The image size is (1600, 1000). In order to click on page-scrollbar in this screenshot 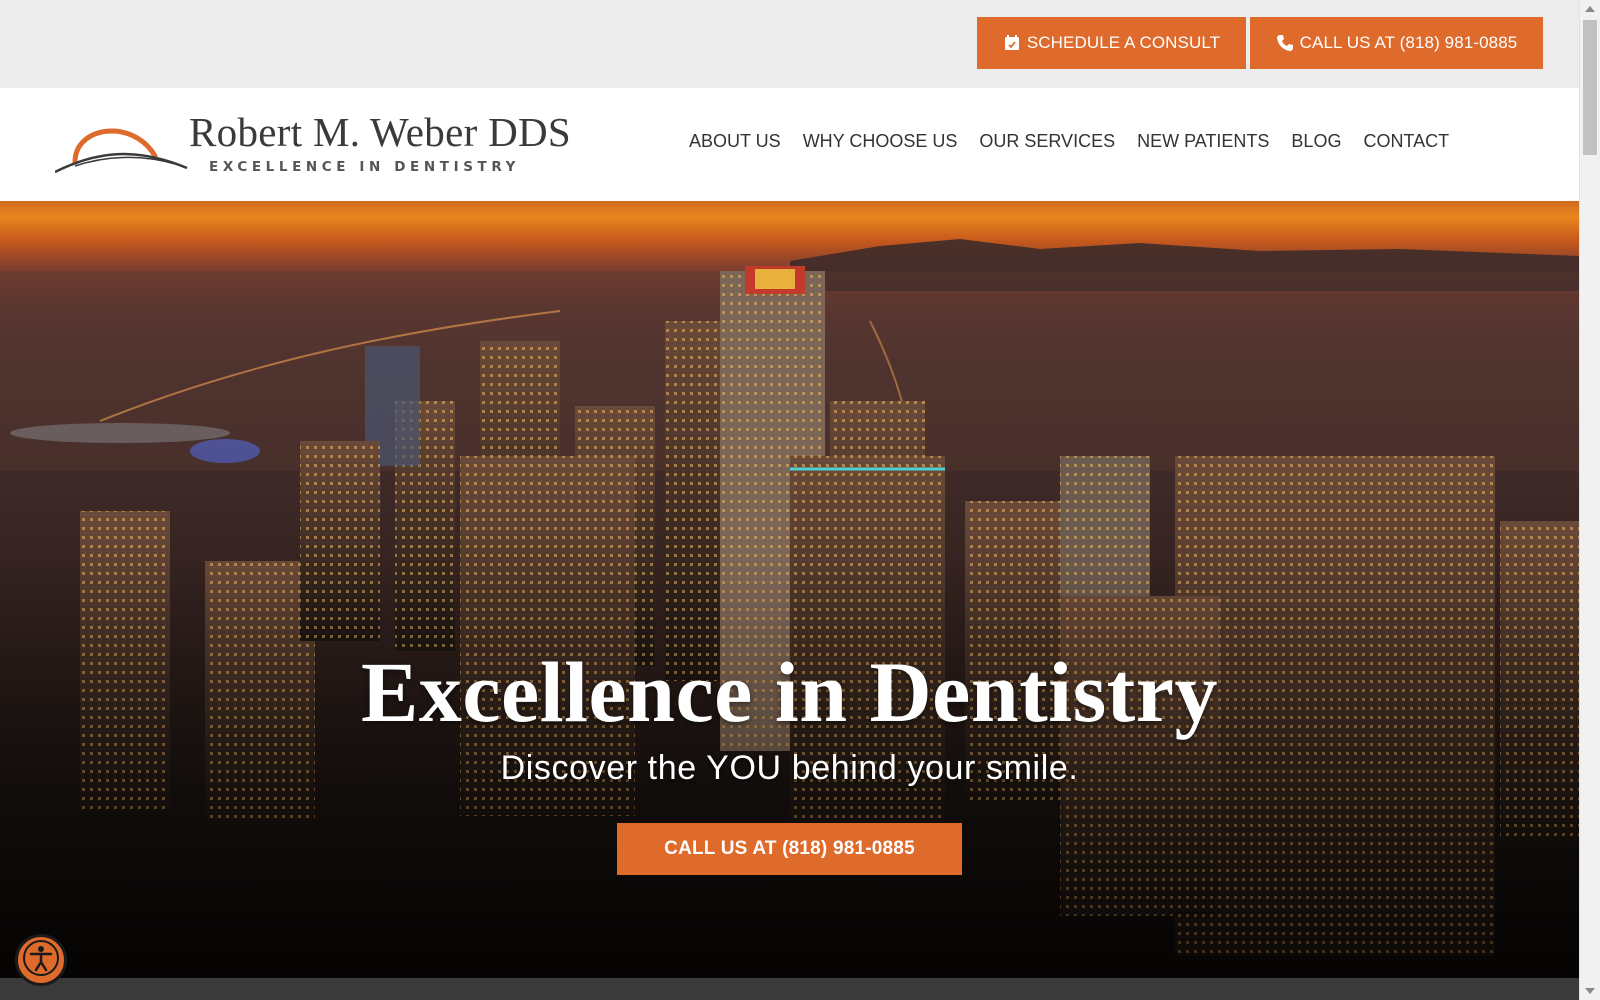, I will do `click(1589, 500)`.